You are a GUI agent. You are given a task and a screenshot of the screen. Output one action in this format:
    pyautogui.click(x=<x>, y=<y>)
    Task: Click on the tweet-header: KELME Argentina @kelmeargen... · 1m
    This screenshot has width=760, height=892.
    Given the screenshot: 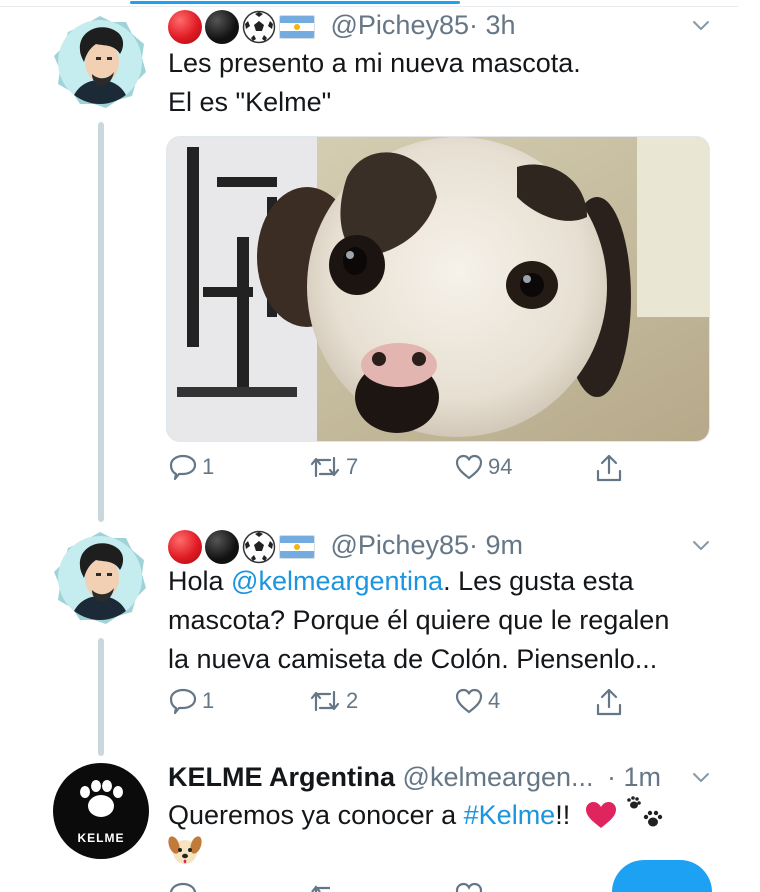 What is the action you would take?
    pyautogui.click(x=414, y=777)
    